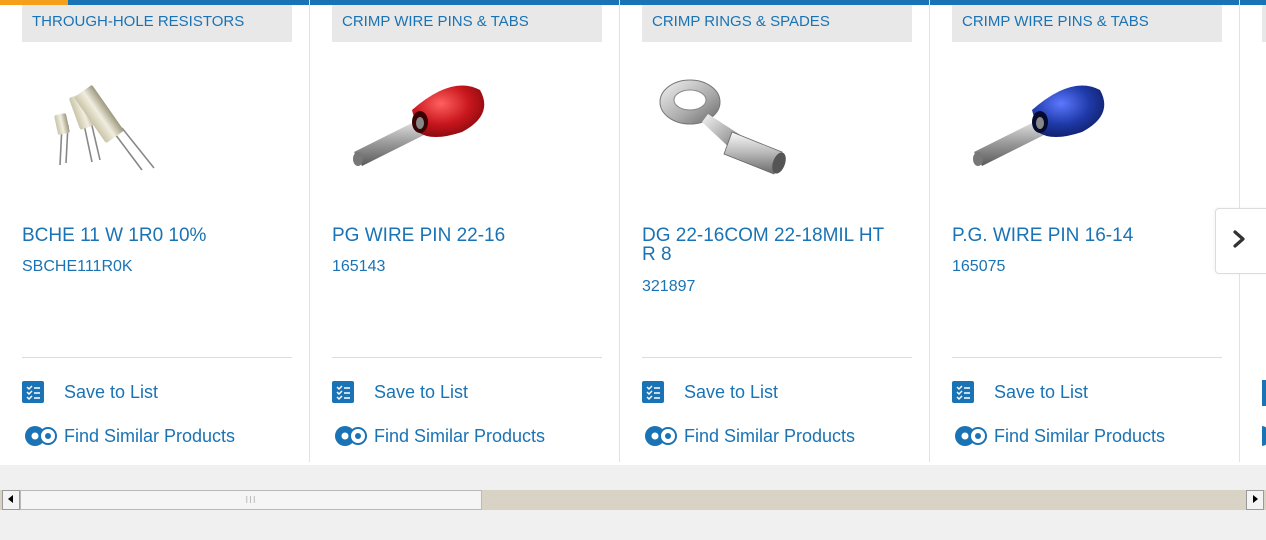 The width and height of the screenshot is (1266, 540). What do you see at coordinates (777, 23) in the screenshot?
I see `category-label: CRIMP RINGS & SPADES` at bounding box center [777, 23].